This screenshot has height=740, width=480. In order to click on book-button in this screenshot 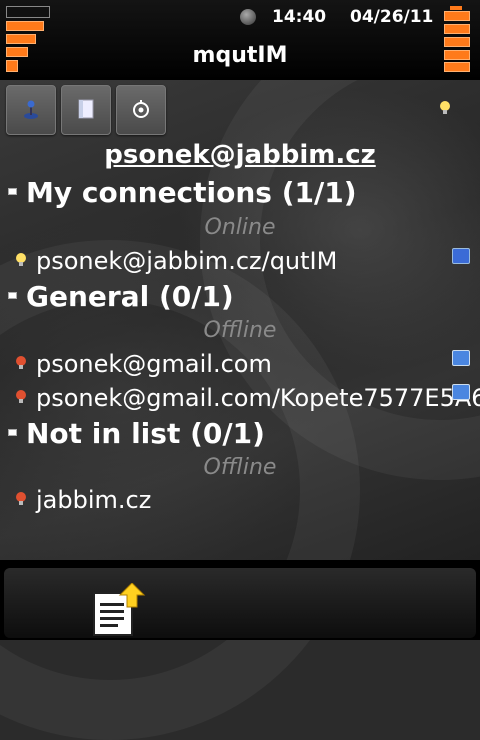, I will do `click(86, 110)`.